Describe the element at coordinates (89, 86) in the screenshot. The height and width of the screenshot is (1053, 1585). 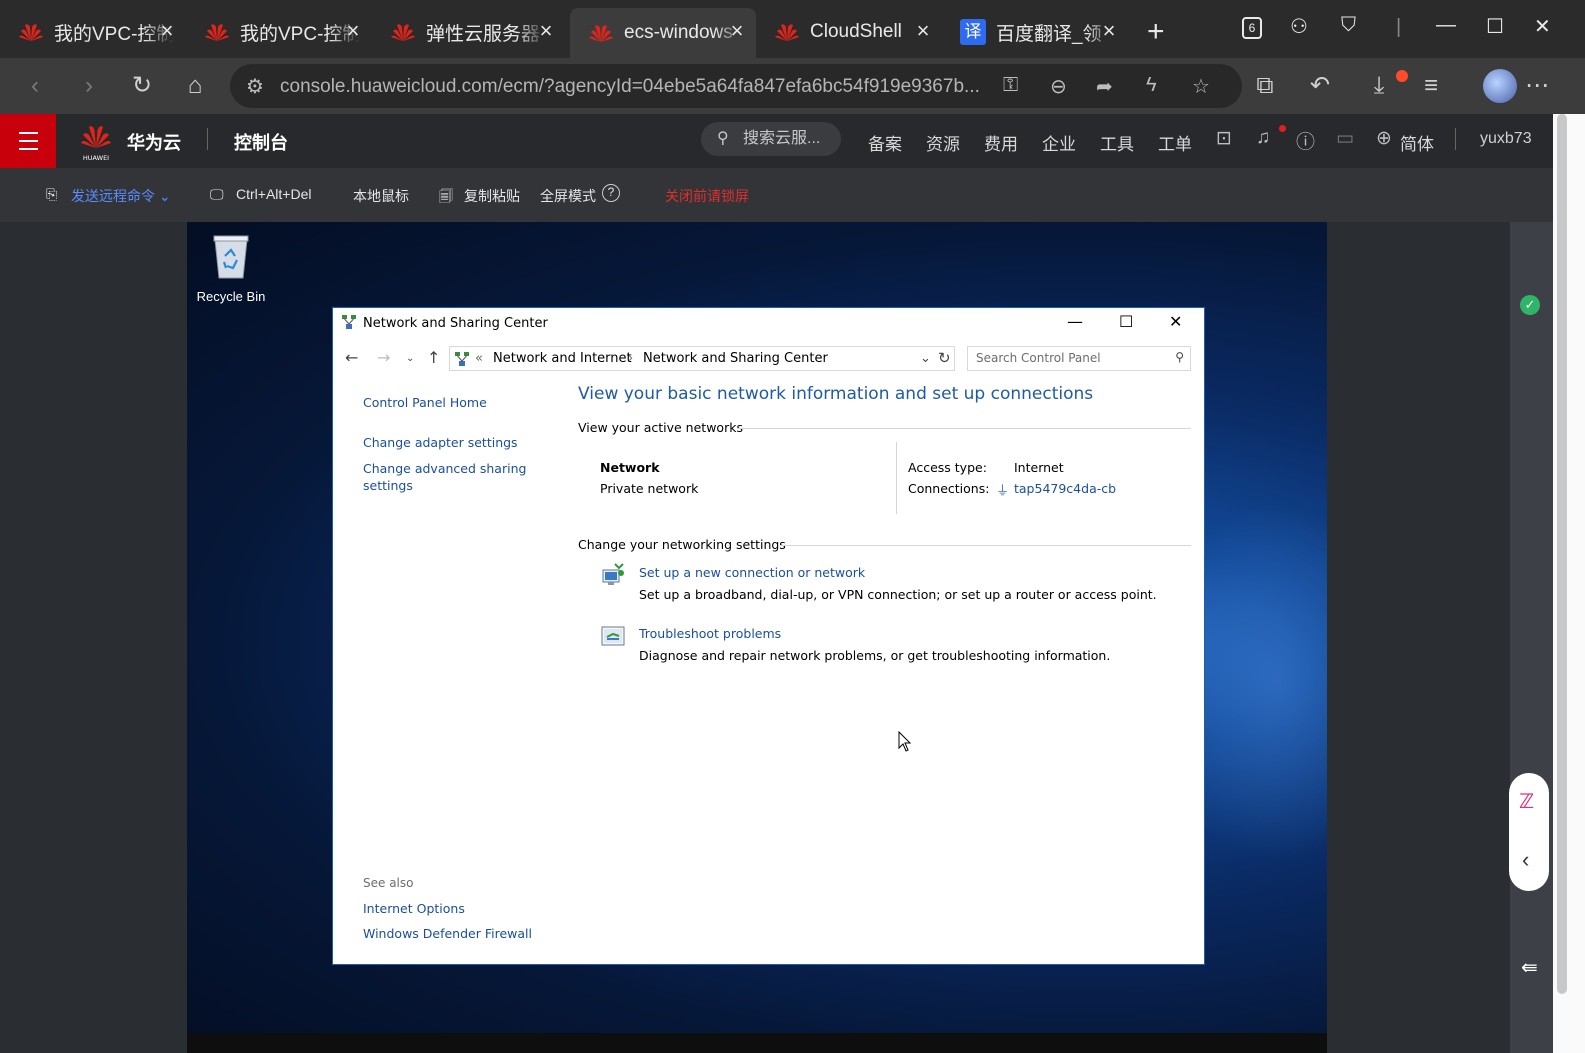
I see `forward-icon: ›` at that location.